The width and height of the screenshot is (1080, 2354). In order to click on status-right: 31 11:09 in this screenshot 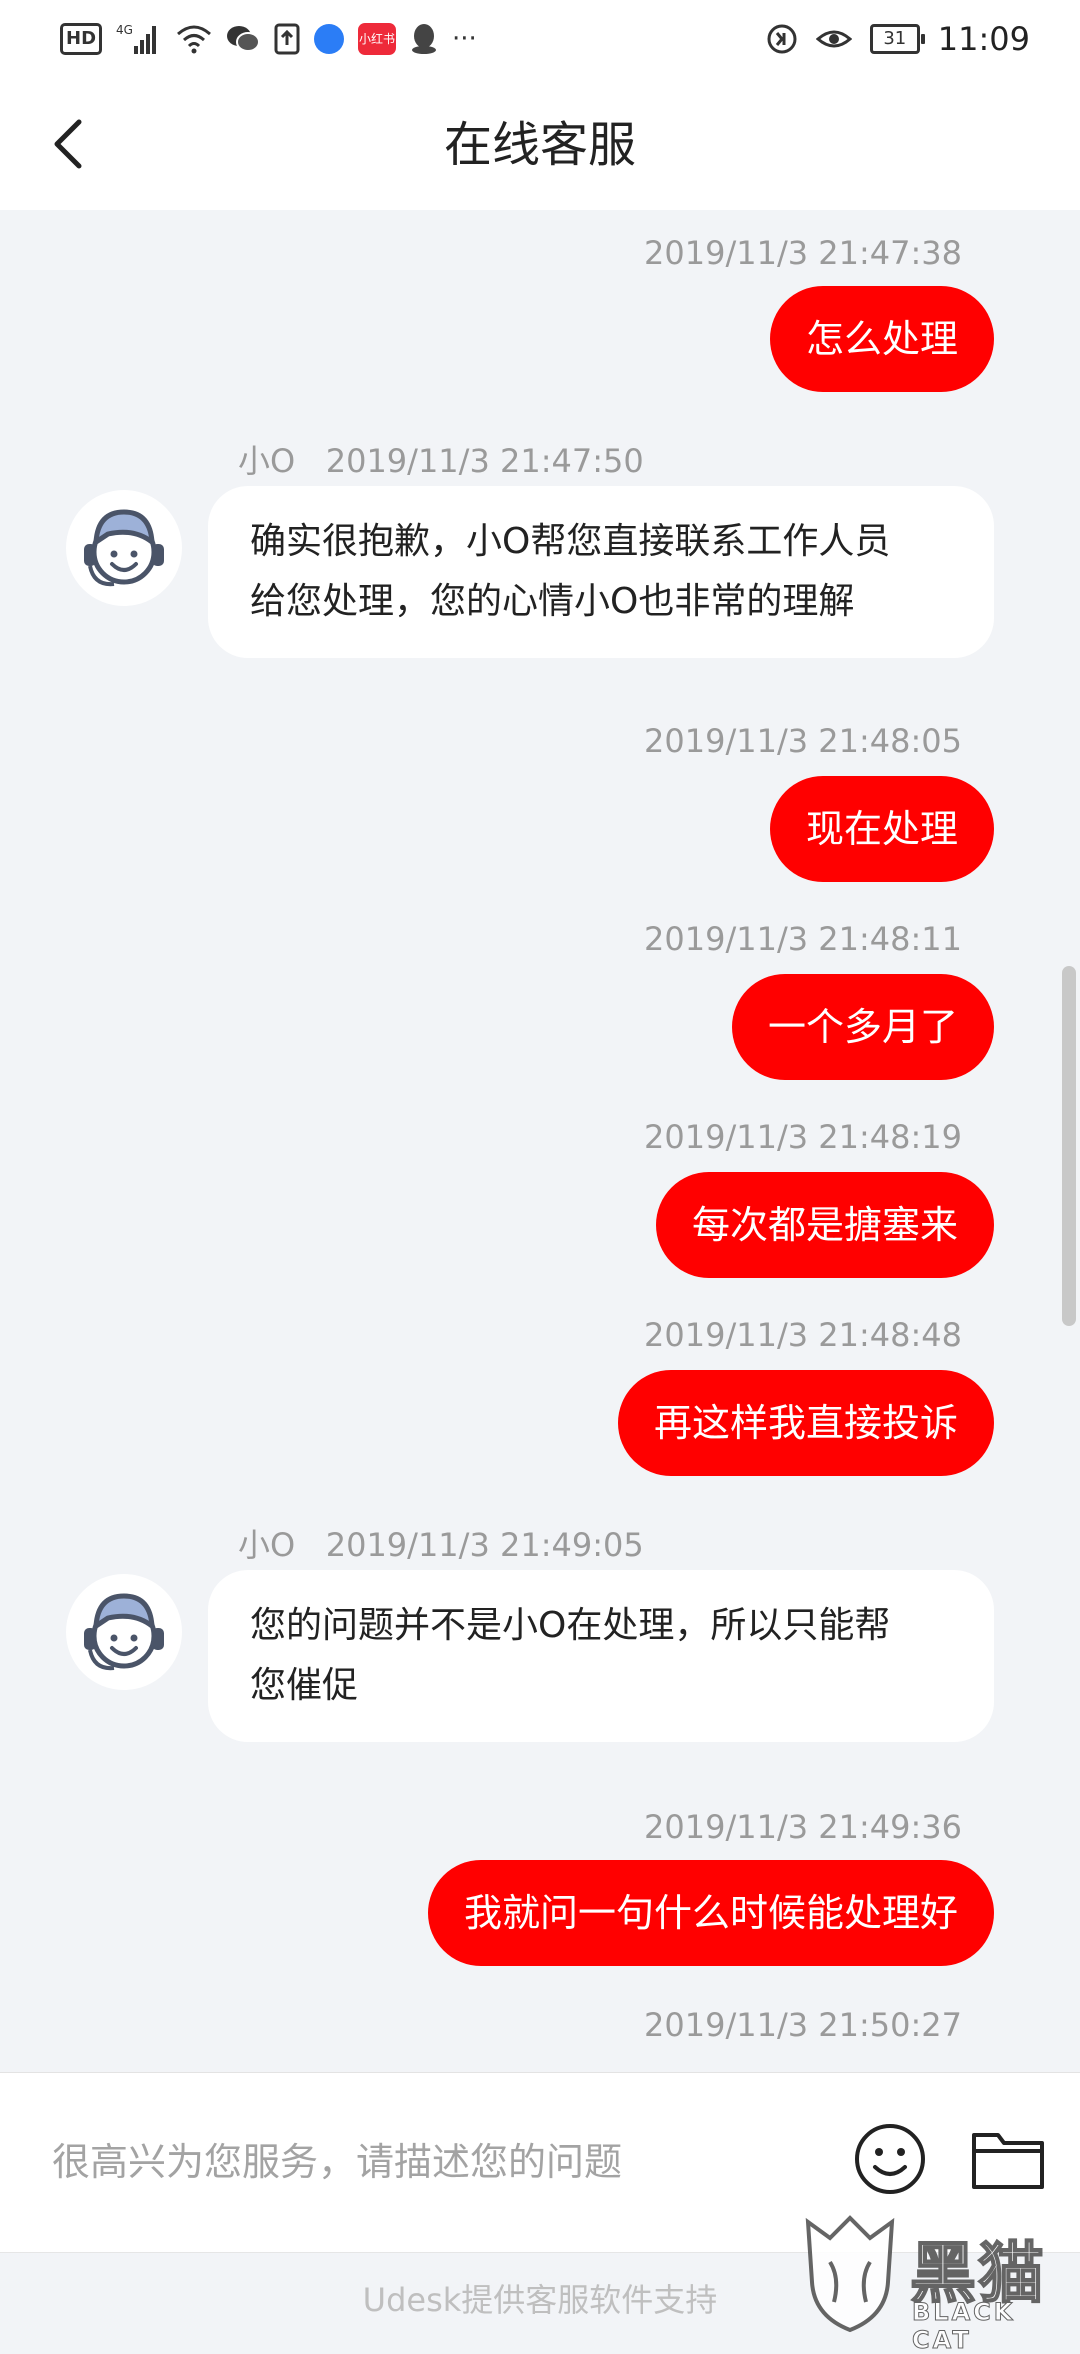, I will do `click(898, 39)`.